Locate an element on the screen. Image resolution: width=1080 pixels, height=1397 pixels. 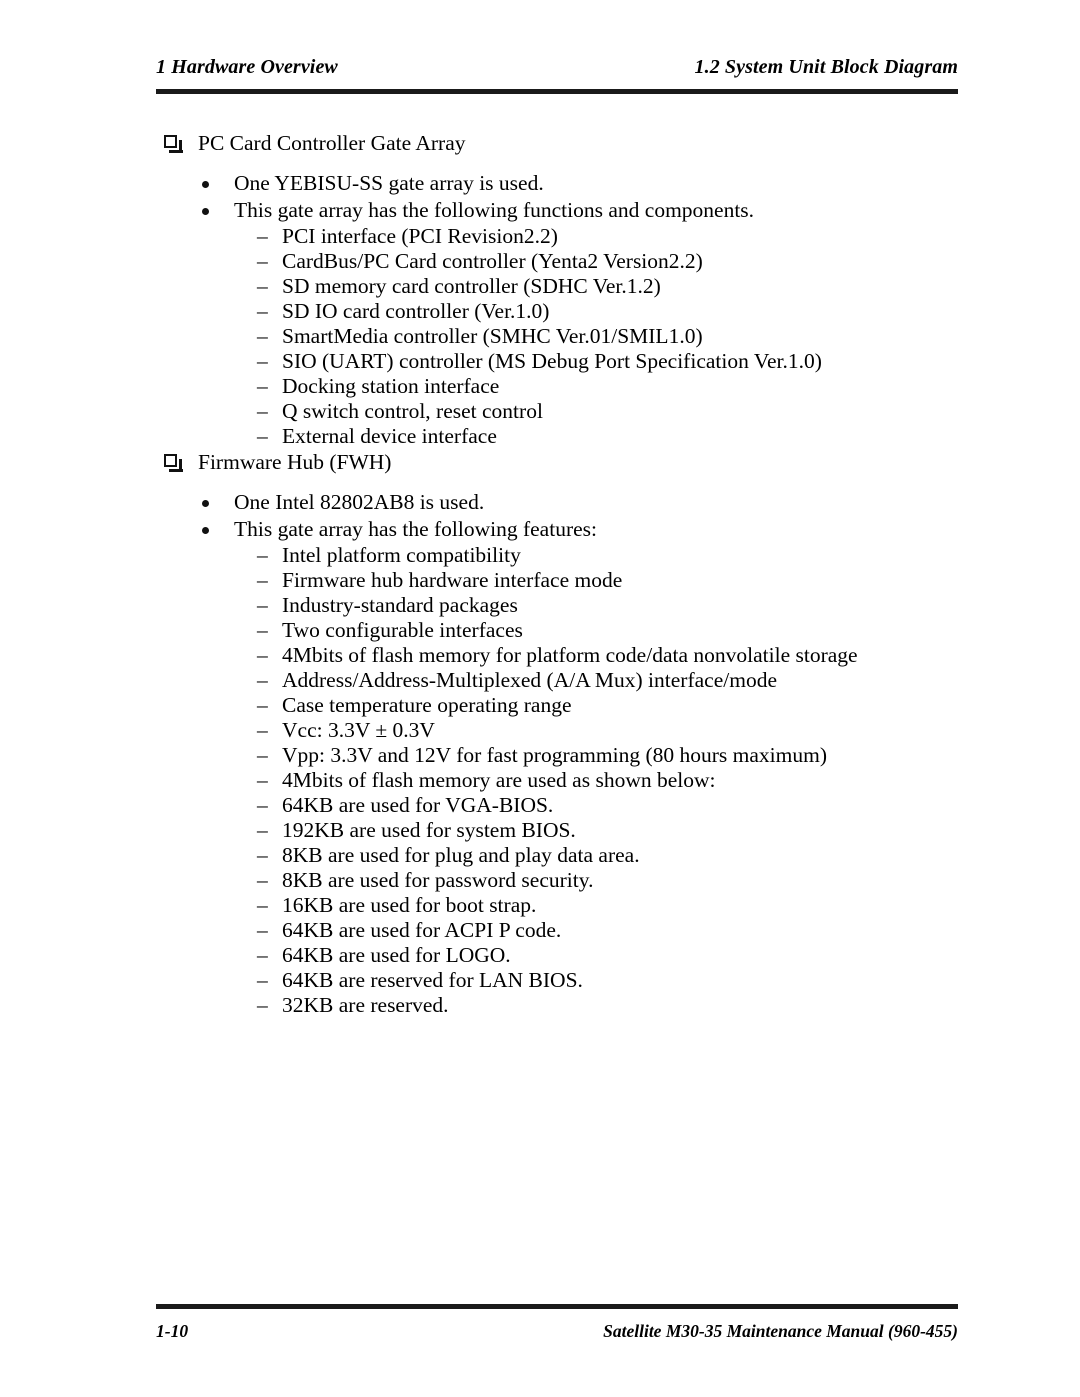
header-section-title: 1.2 System Unit Block Diagram is located at coordinates (826, 67).